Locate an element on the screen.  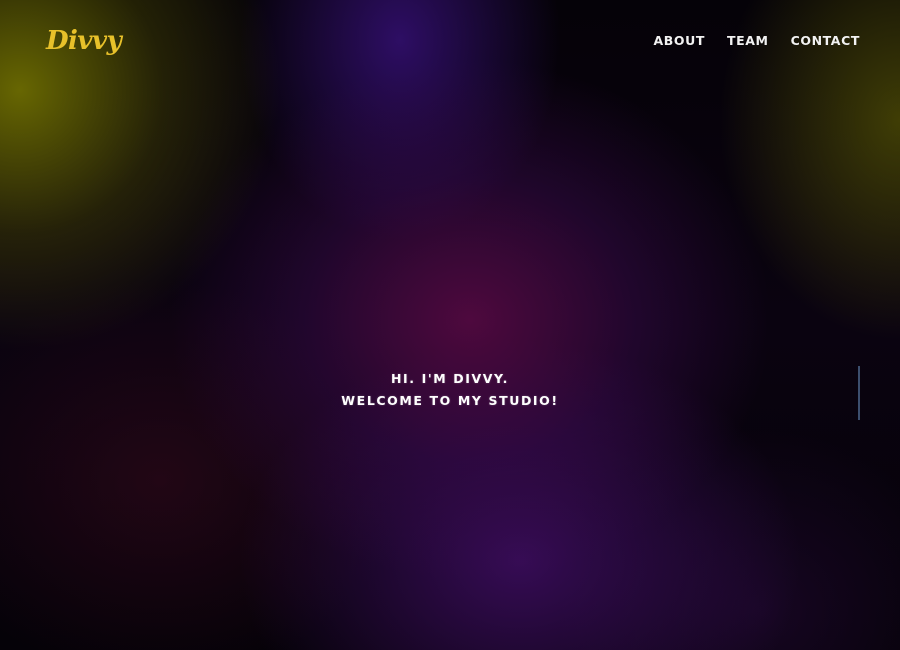
main-nav: ABOUT TEAM CONTACT is located at coordinates (756, 40).